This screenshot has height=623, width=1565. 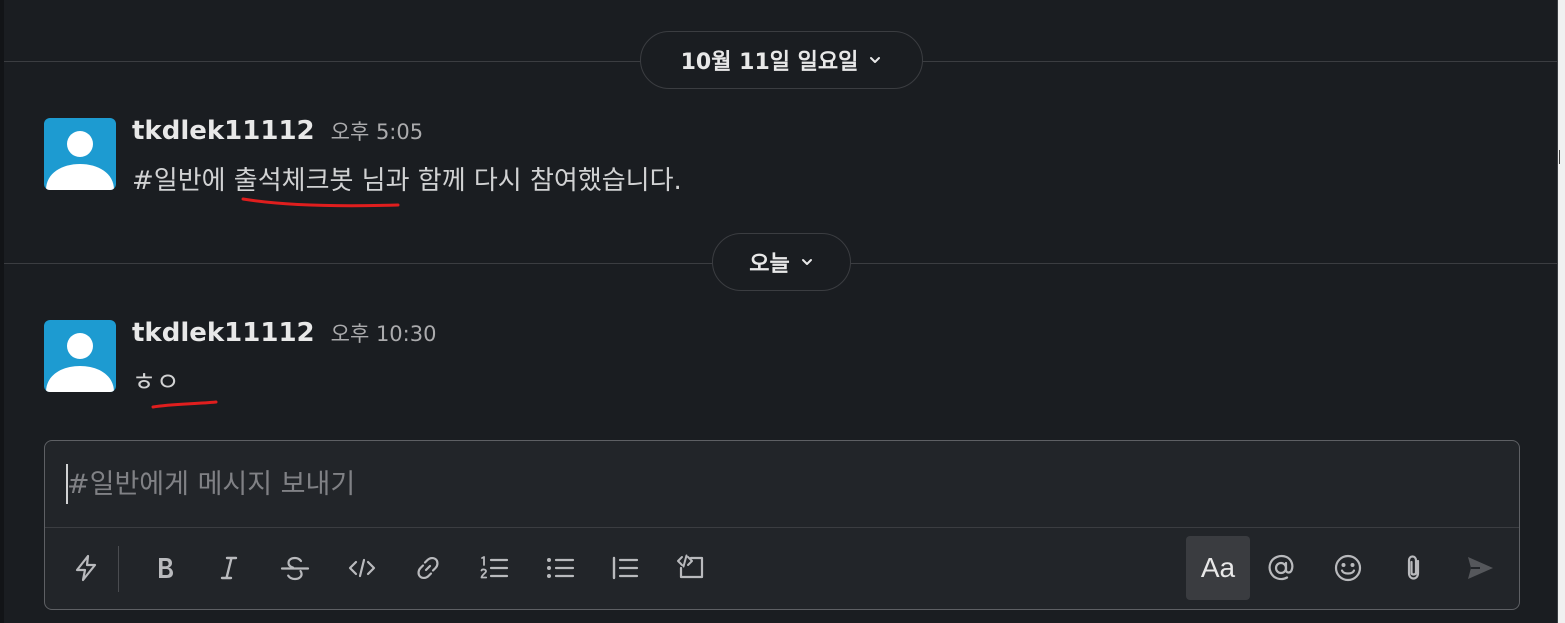 I want to click on code-block-icon, so click(x=690, y=566).